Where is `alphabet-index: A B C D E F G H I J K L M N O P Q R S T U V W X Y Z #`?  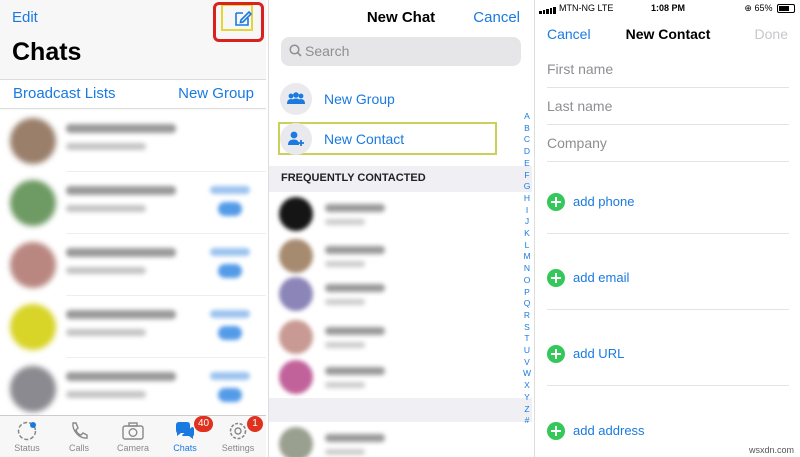 alphabet-index: A B C D E F G H I J K L M N O P Q R S T U V W X Y Z # is located at coordinates (527, 269).